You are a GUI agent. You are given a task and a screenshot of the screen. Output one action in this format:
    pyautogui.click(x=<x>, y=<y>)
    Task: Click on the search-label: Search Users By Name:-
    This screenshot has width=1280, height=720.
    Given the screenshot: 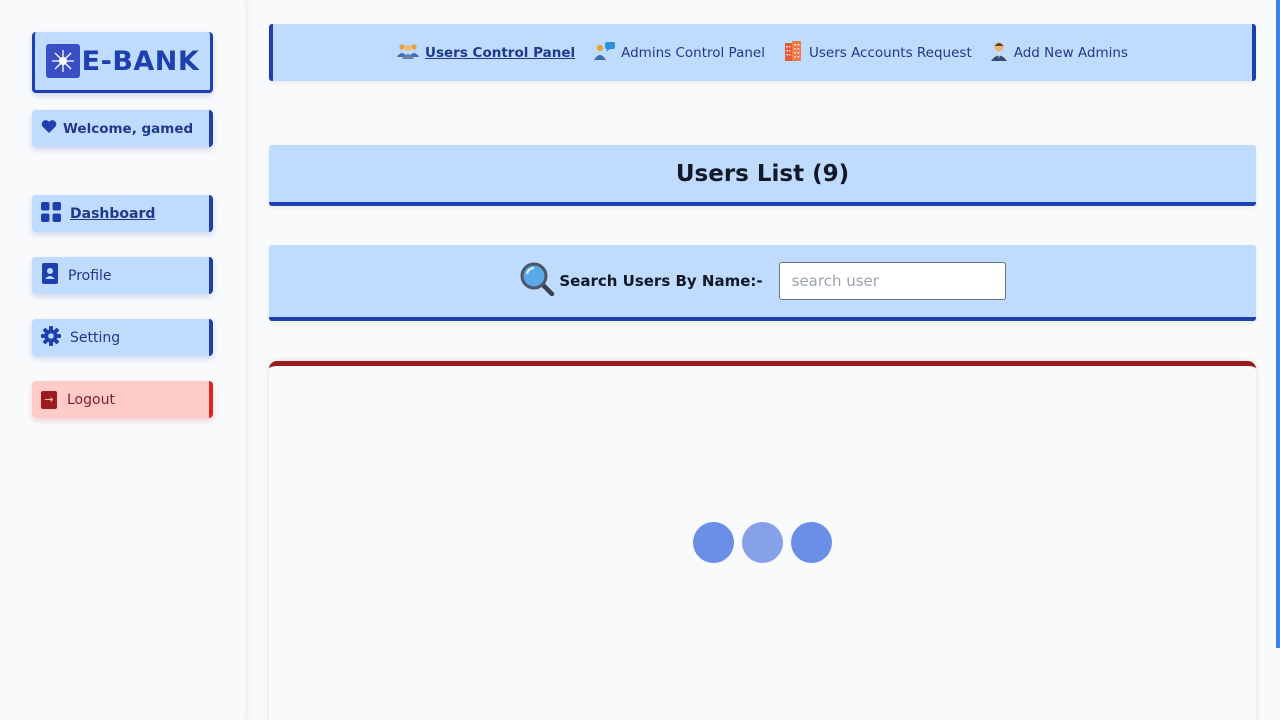 What is the action you would take?
    pyautogui.click(x=661, y=281)
    